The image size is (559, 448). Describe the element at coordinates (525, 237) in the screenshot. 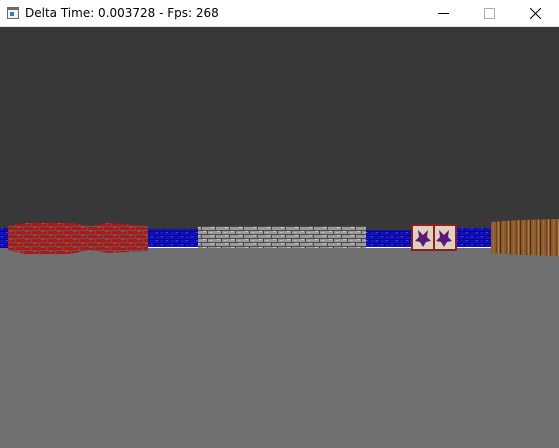

I see `wall-wood` at that location.